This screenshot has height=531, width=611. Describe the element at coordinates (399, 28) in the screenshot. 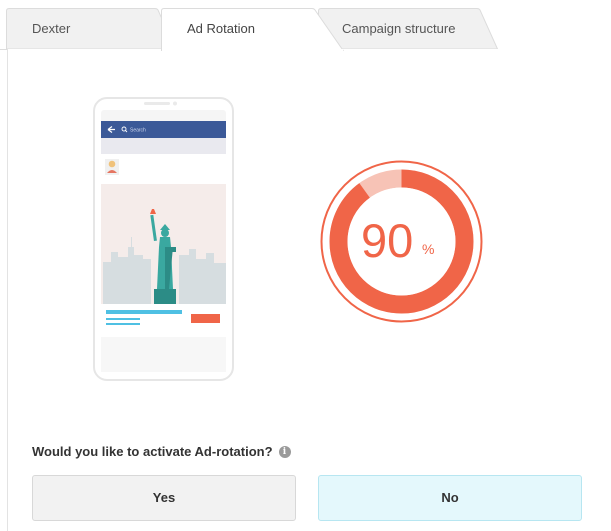

I see `tab-campaign-structure-label: Campaign structure` at that location.